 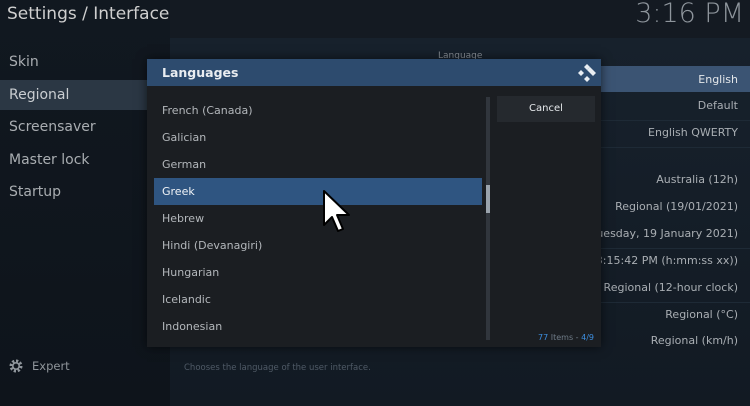 I want to click on sidebar-item-master-lock: Master lock, so click(x=85, y=160).